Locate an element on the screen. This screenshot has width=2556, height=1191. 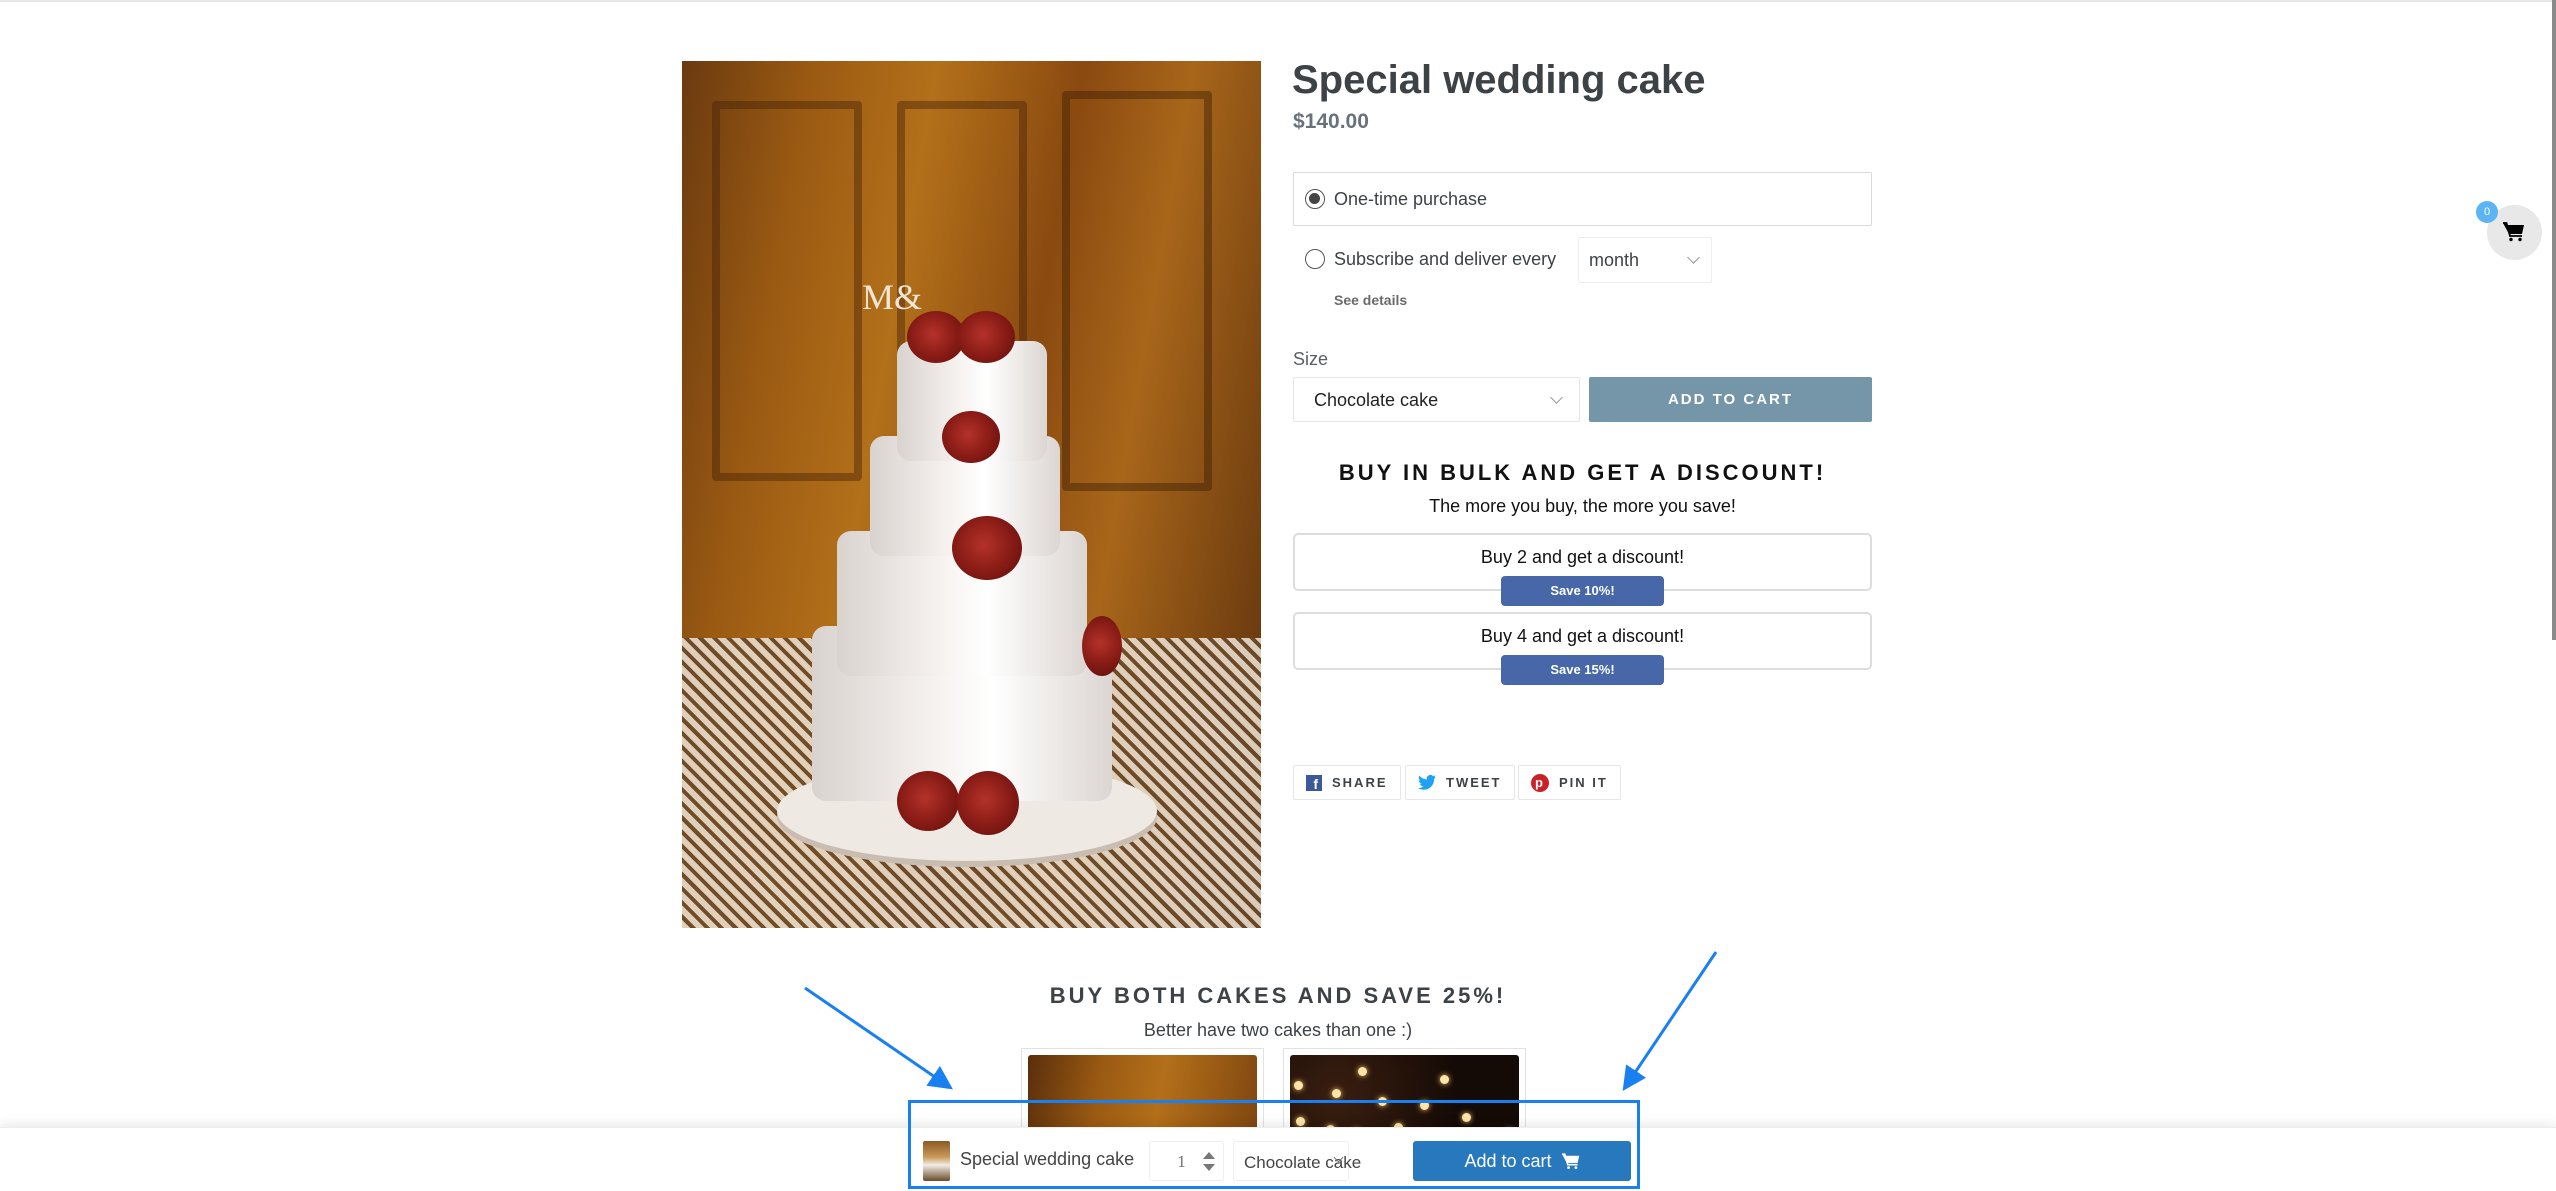
sticky-variant-value: Chocolate cake is located at coordinates (1303, 1162).